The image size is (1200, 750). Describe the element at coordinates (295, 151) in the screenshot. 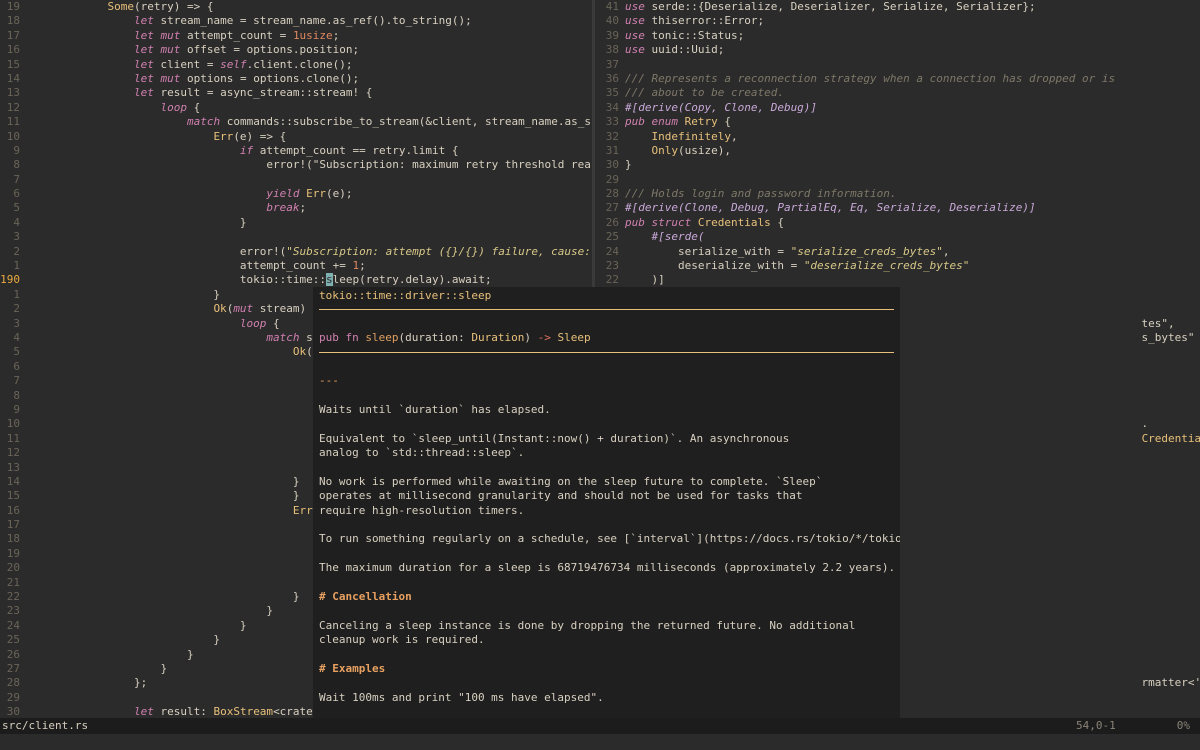

I see `left-line: 9 if attempt_count == retry.limit {` at that location.